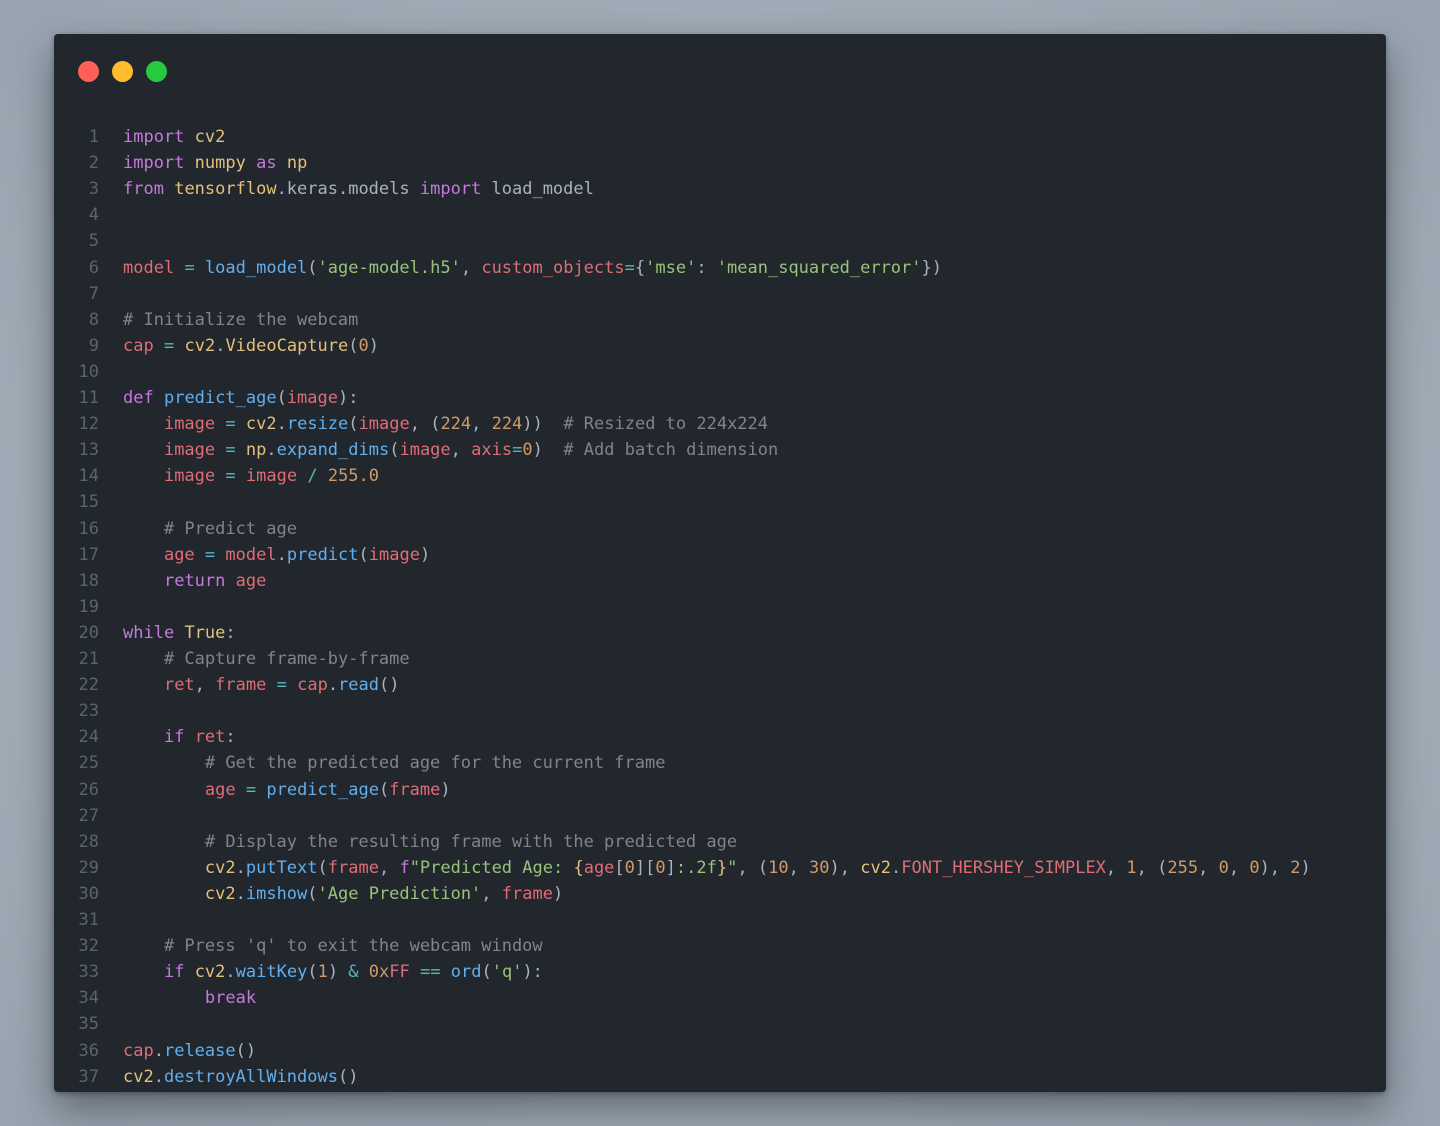 The image size is (1440, 1126). Describe the element at coordinates (220, 163) in the screenshot. I see `code-token: numpy` at that location.